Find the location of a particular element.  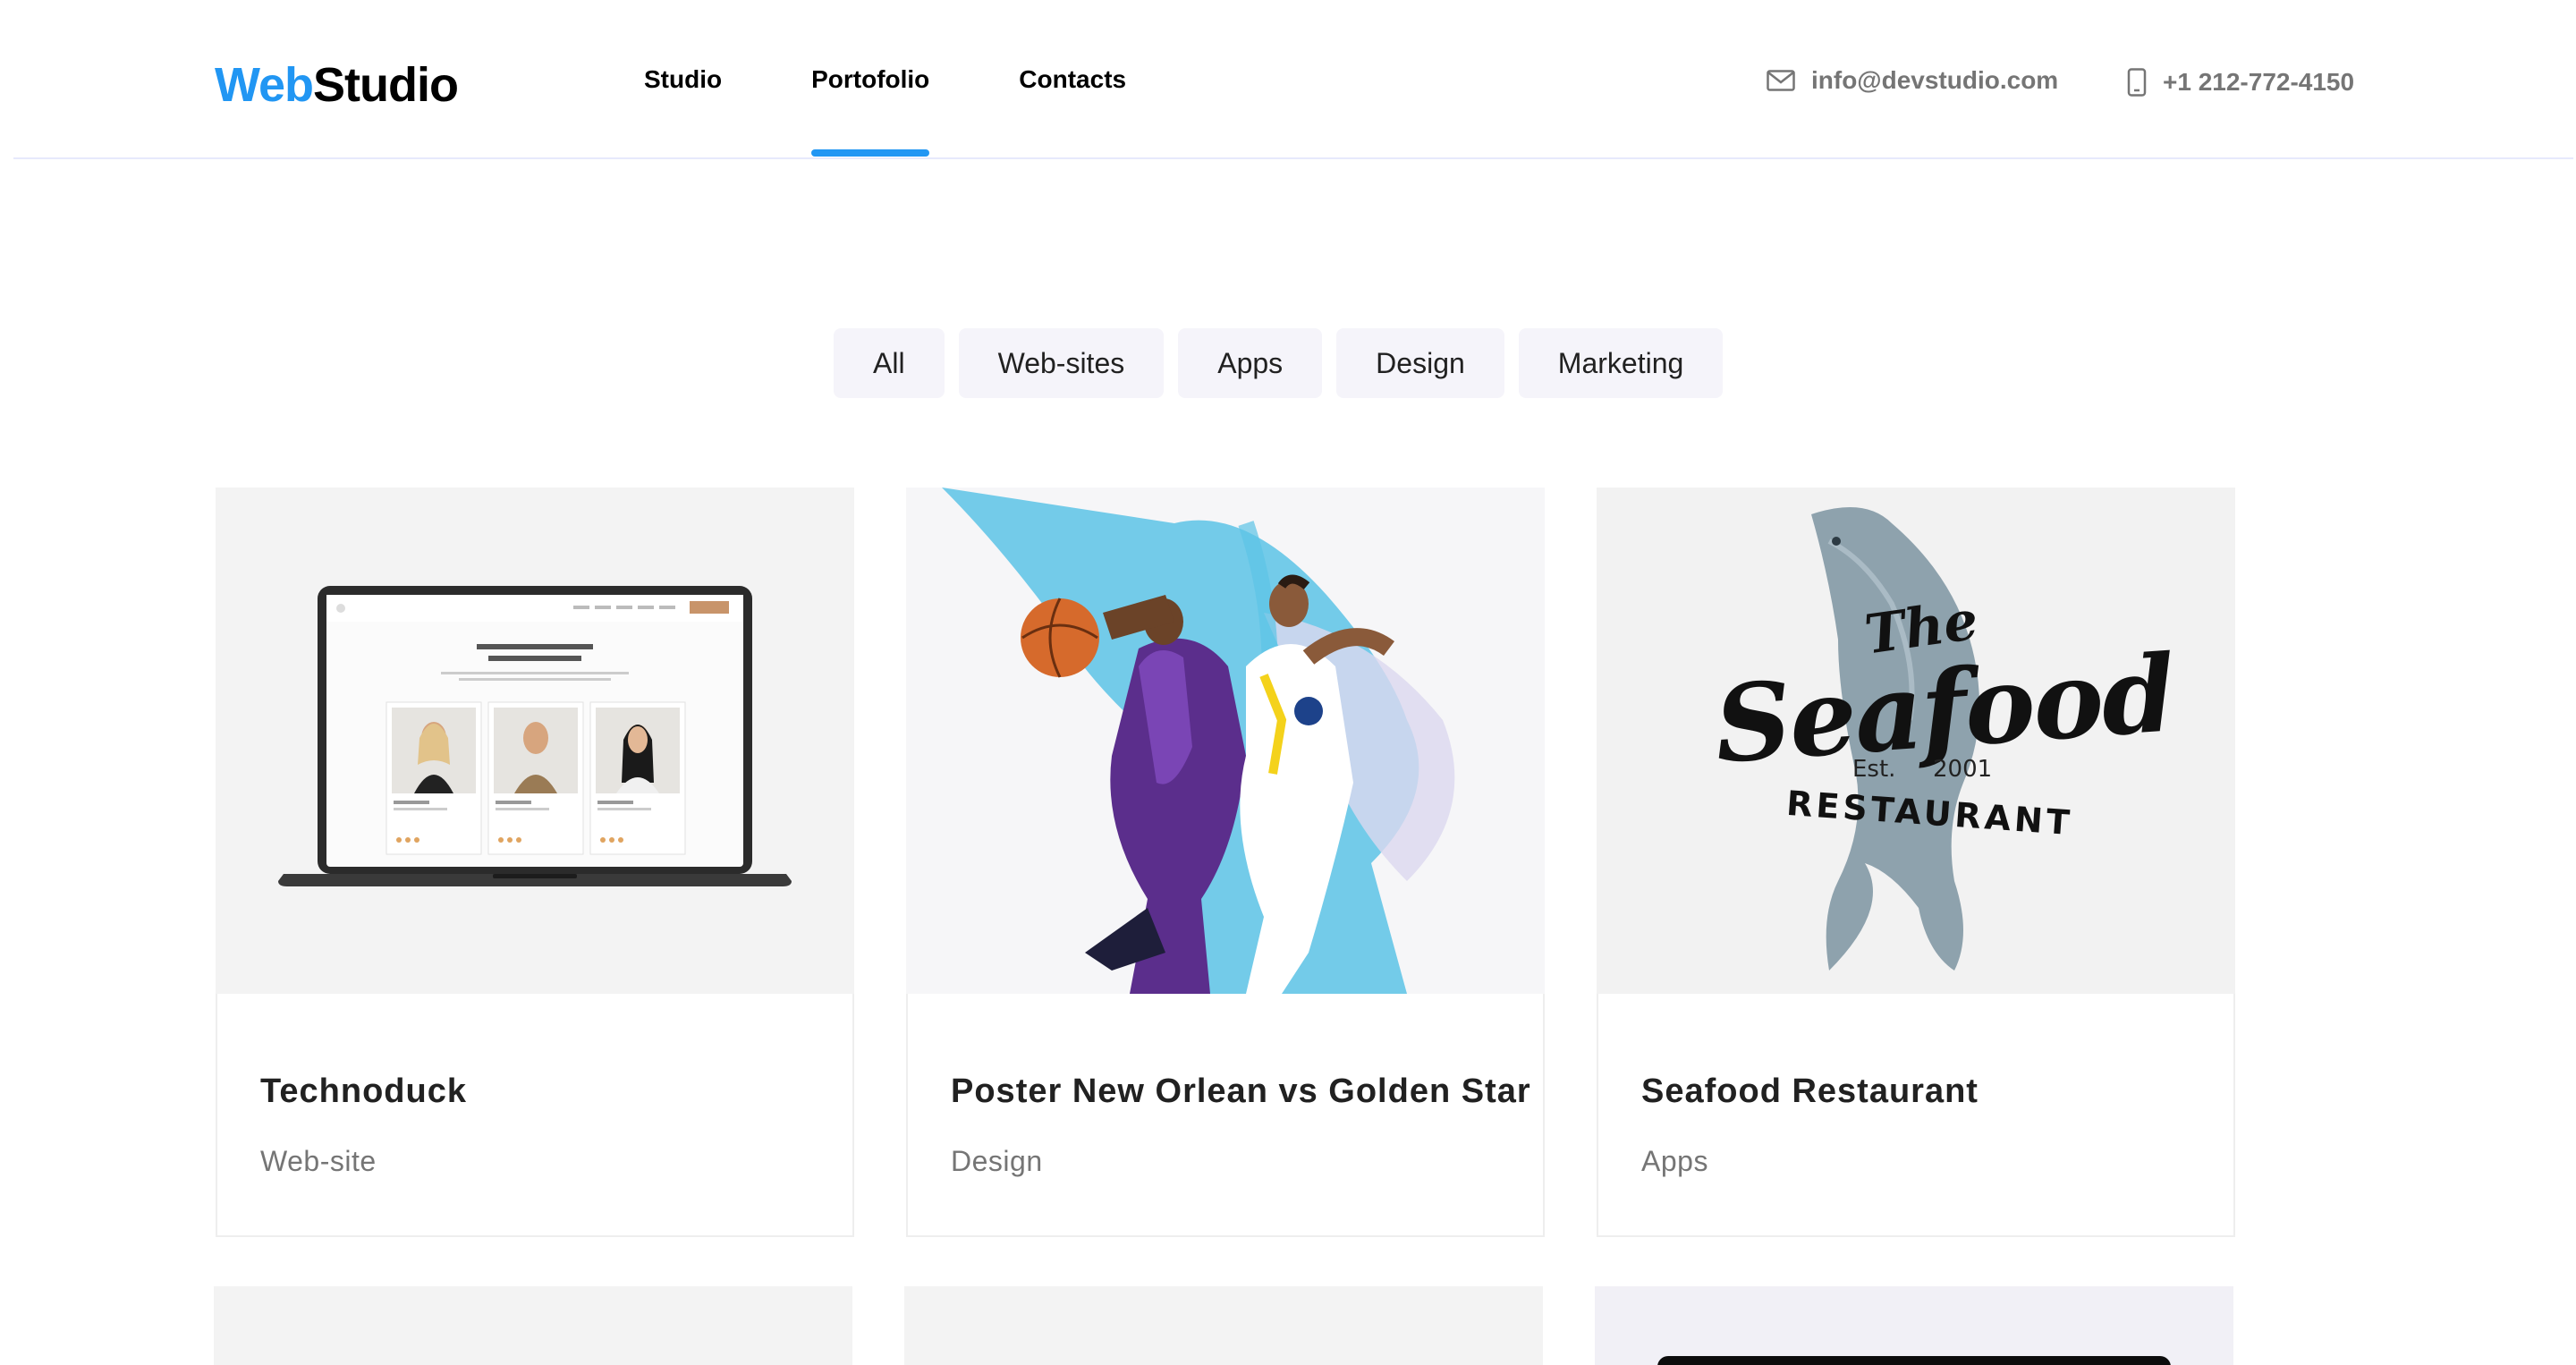

mail-icon is located at coordinates (1781, 80).